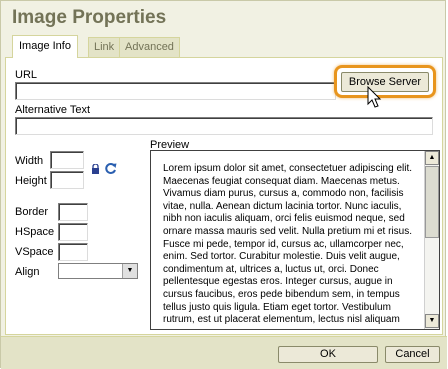  What do you see at coordinates (224, 126) in the screenshot?
I see `alt-text-input` at bounding box center [224, 126].